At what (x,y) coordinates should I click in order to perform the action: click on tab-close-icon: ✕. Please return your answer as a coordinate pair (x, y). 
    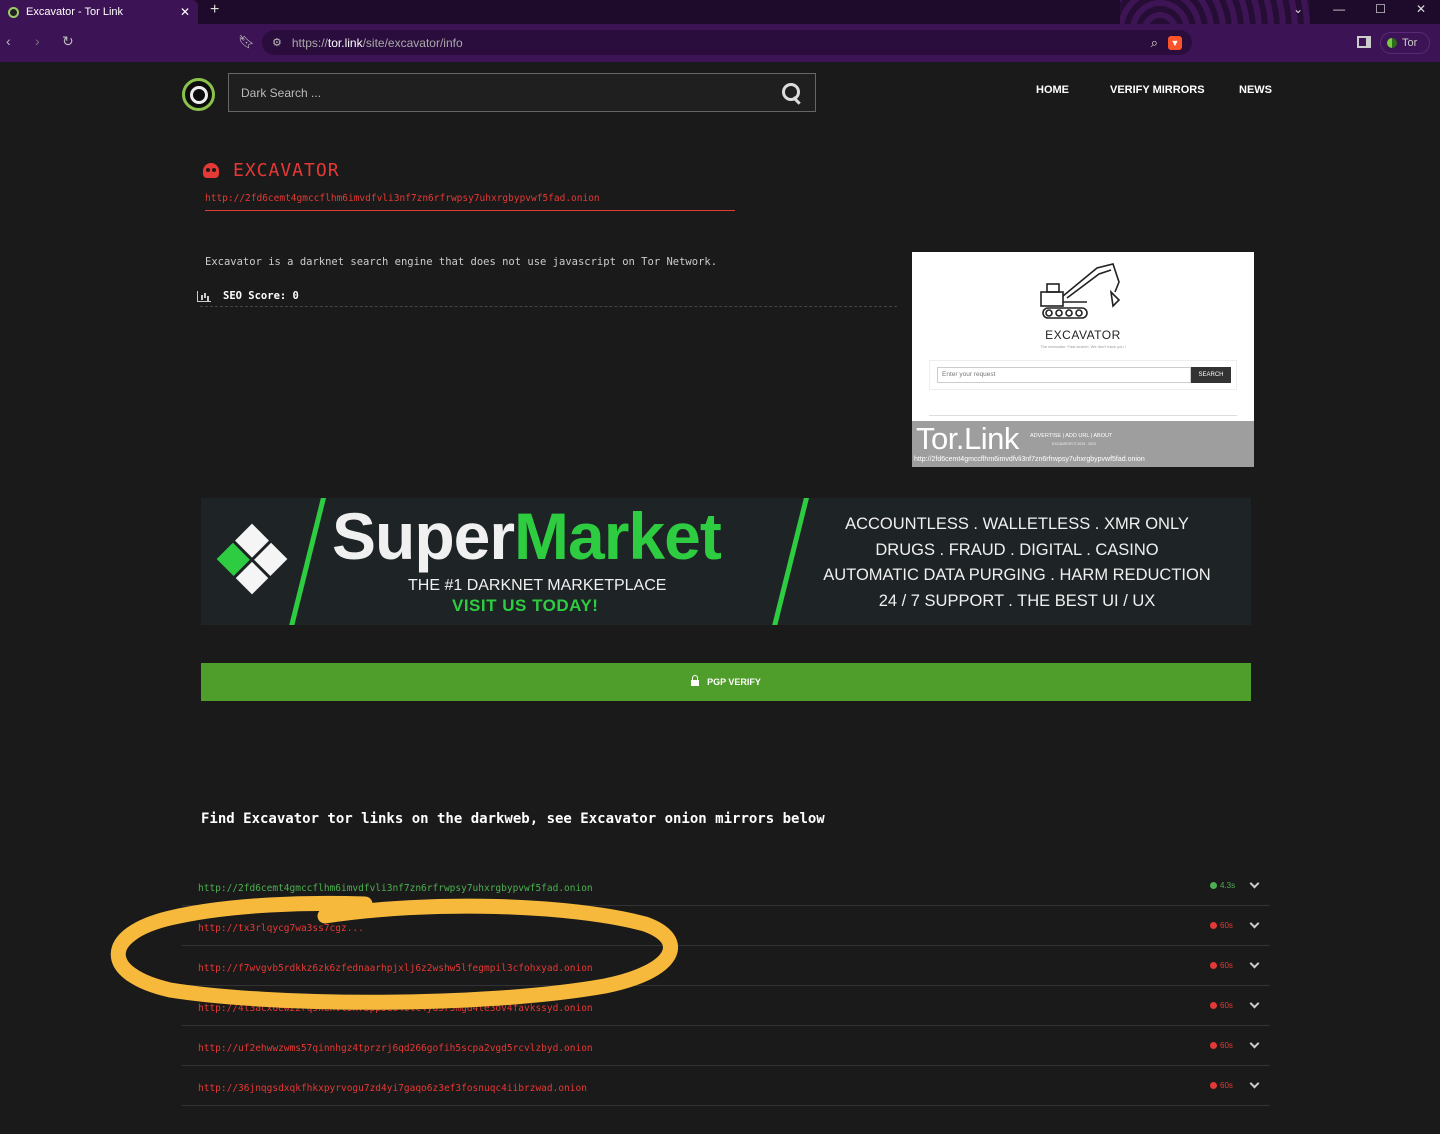
    Looking at the image, I should click on (185, 12).